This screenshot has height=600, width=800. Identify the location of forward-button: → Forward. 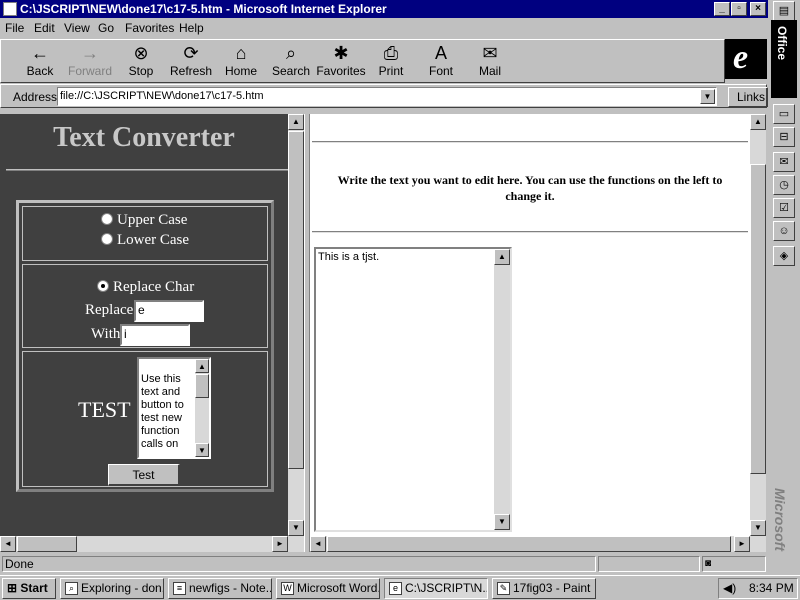
(90, 62).